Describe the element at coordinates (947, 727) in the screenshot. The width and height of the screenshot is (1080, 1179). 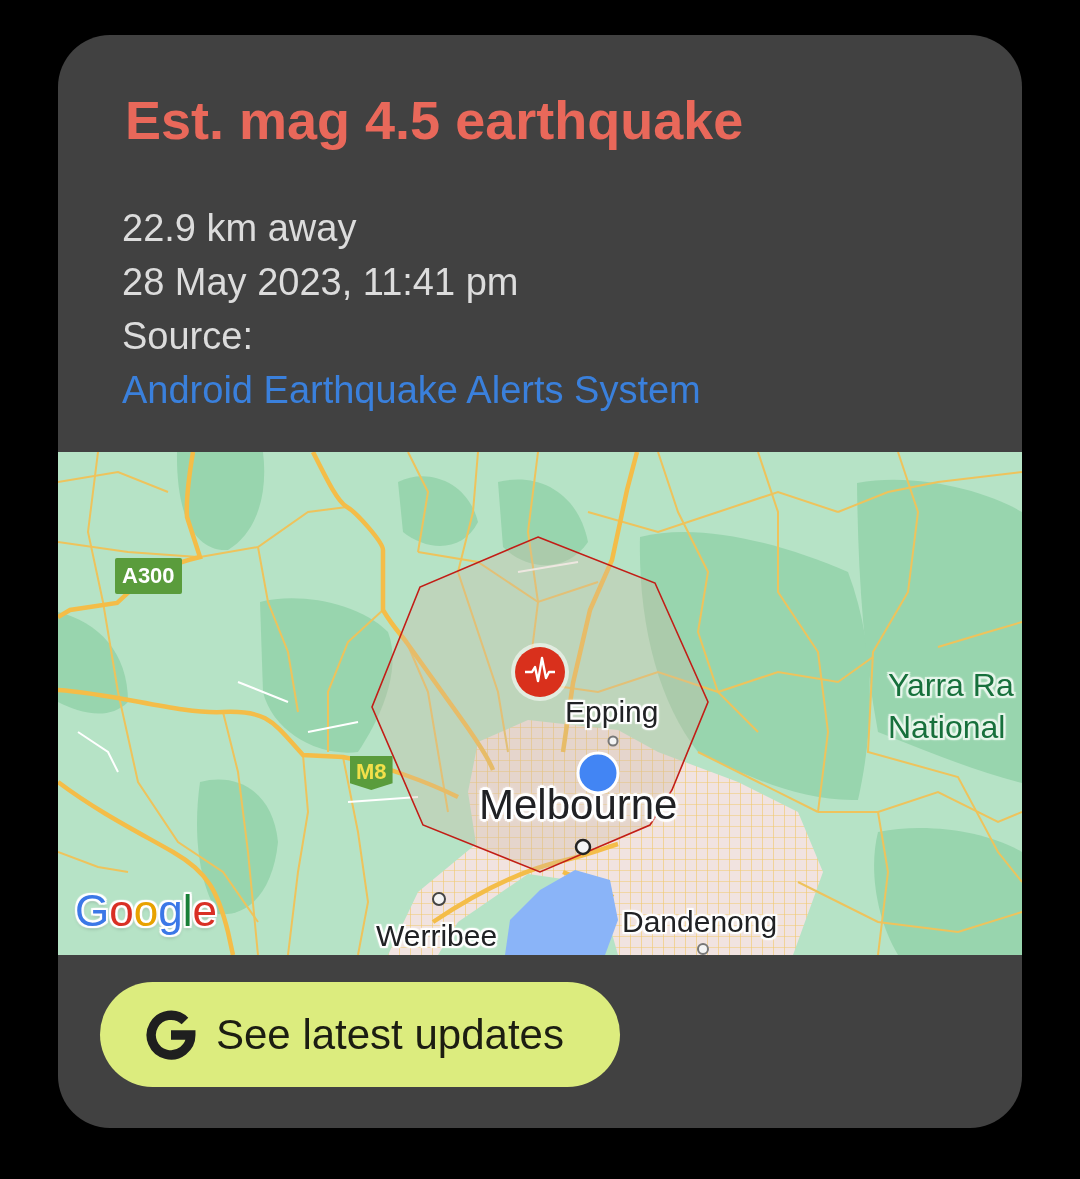
I see `park-label: National` at that location.